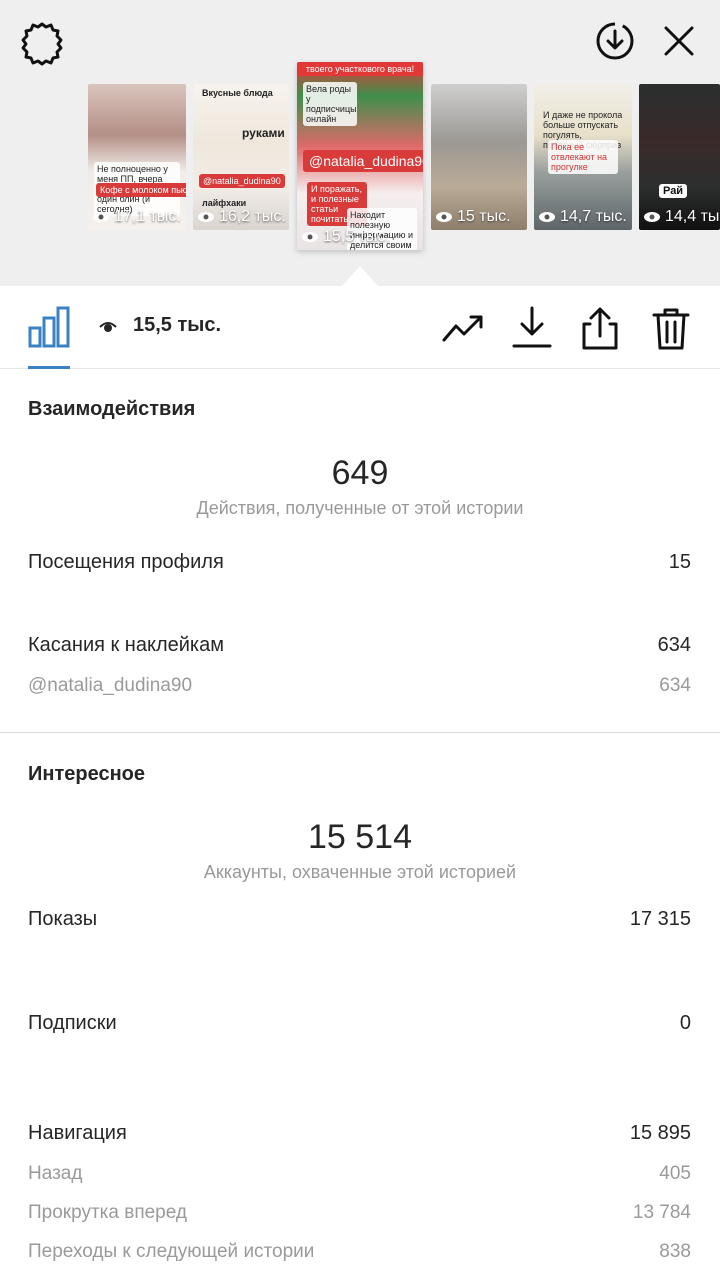 The image size is (720, 1280). Describe the element at coordinates (360, 837) in the screenshot. I see `discovery-total: 15 514` at that location.